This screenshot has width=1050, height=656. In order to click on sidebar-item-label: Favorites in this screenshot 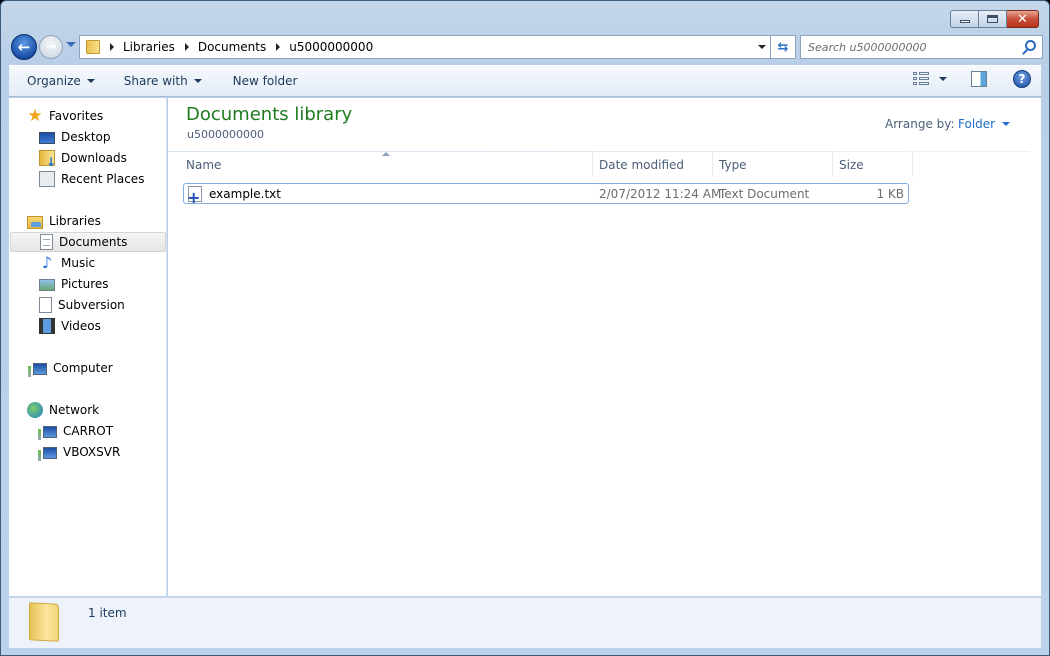, I will do `click(76, 116)`.